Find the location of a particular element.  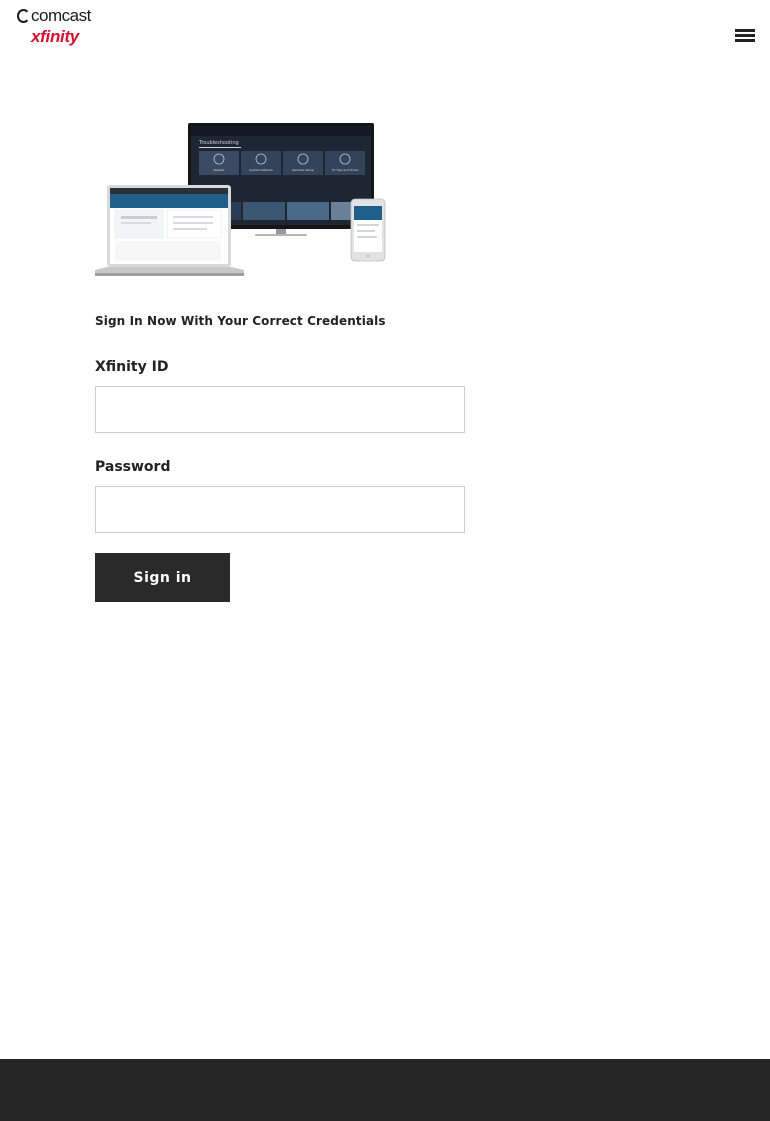

tv-tile-label: System Refresh is located at coordinates (261, 170).